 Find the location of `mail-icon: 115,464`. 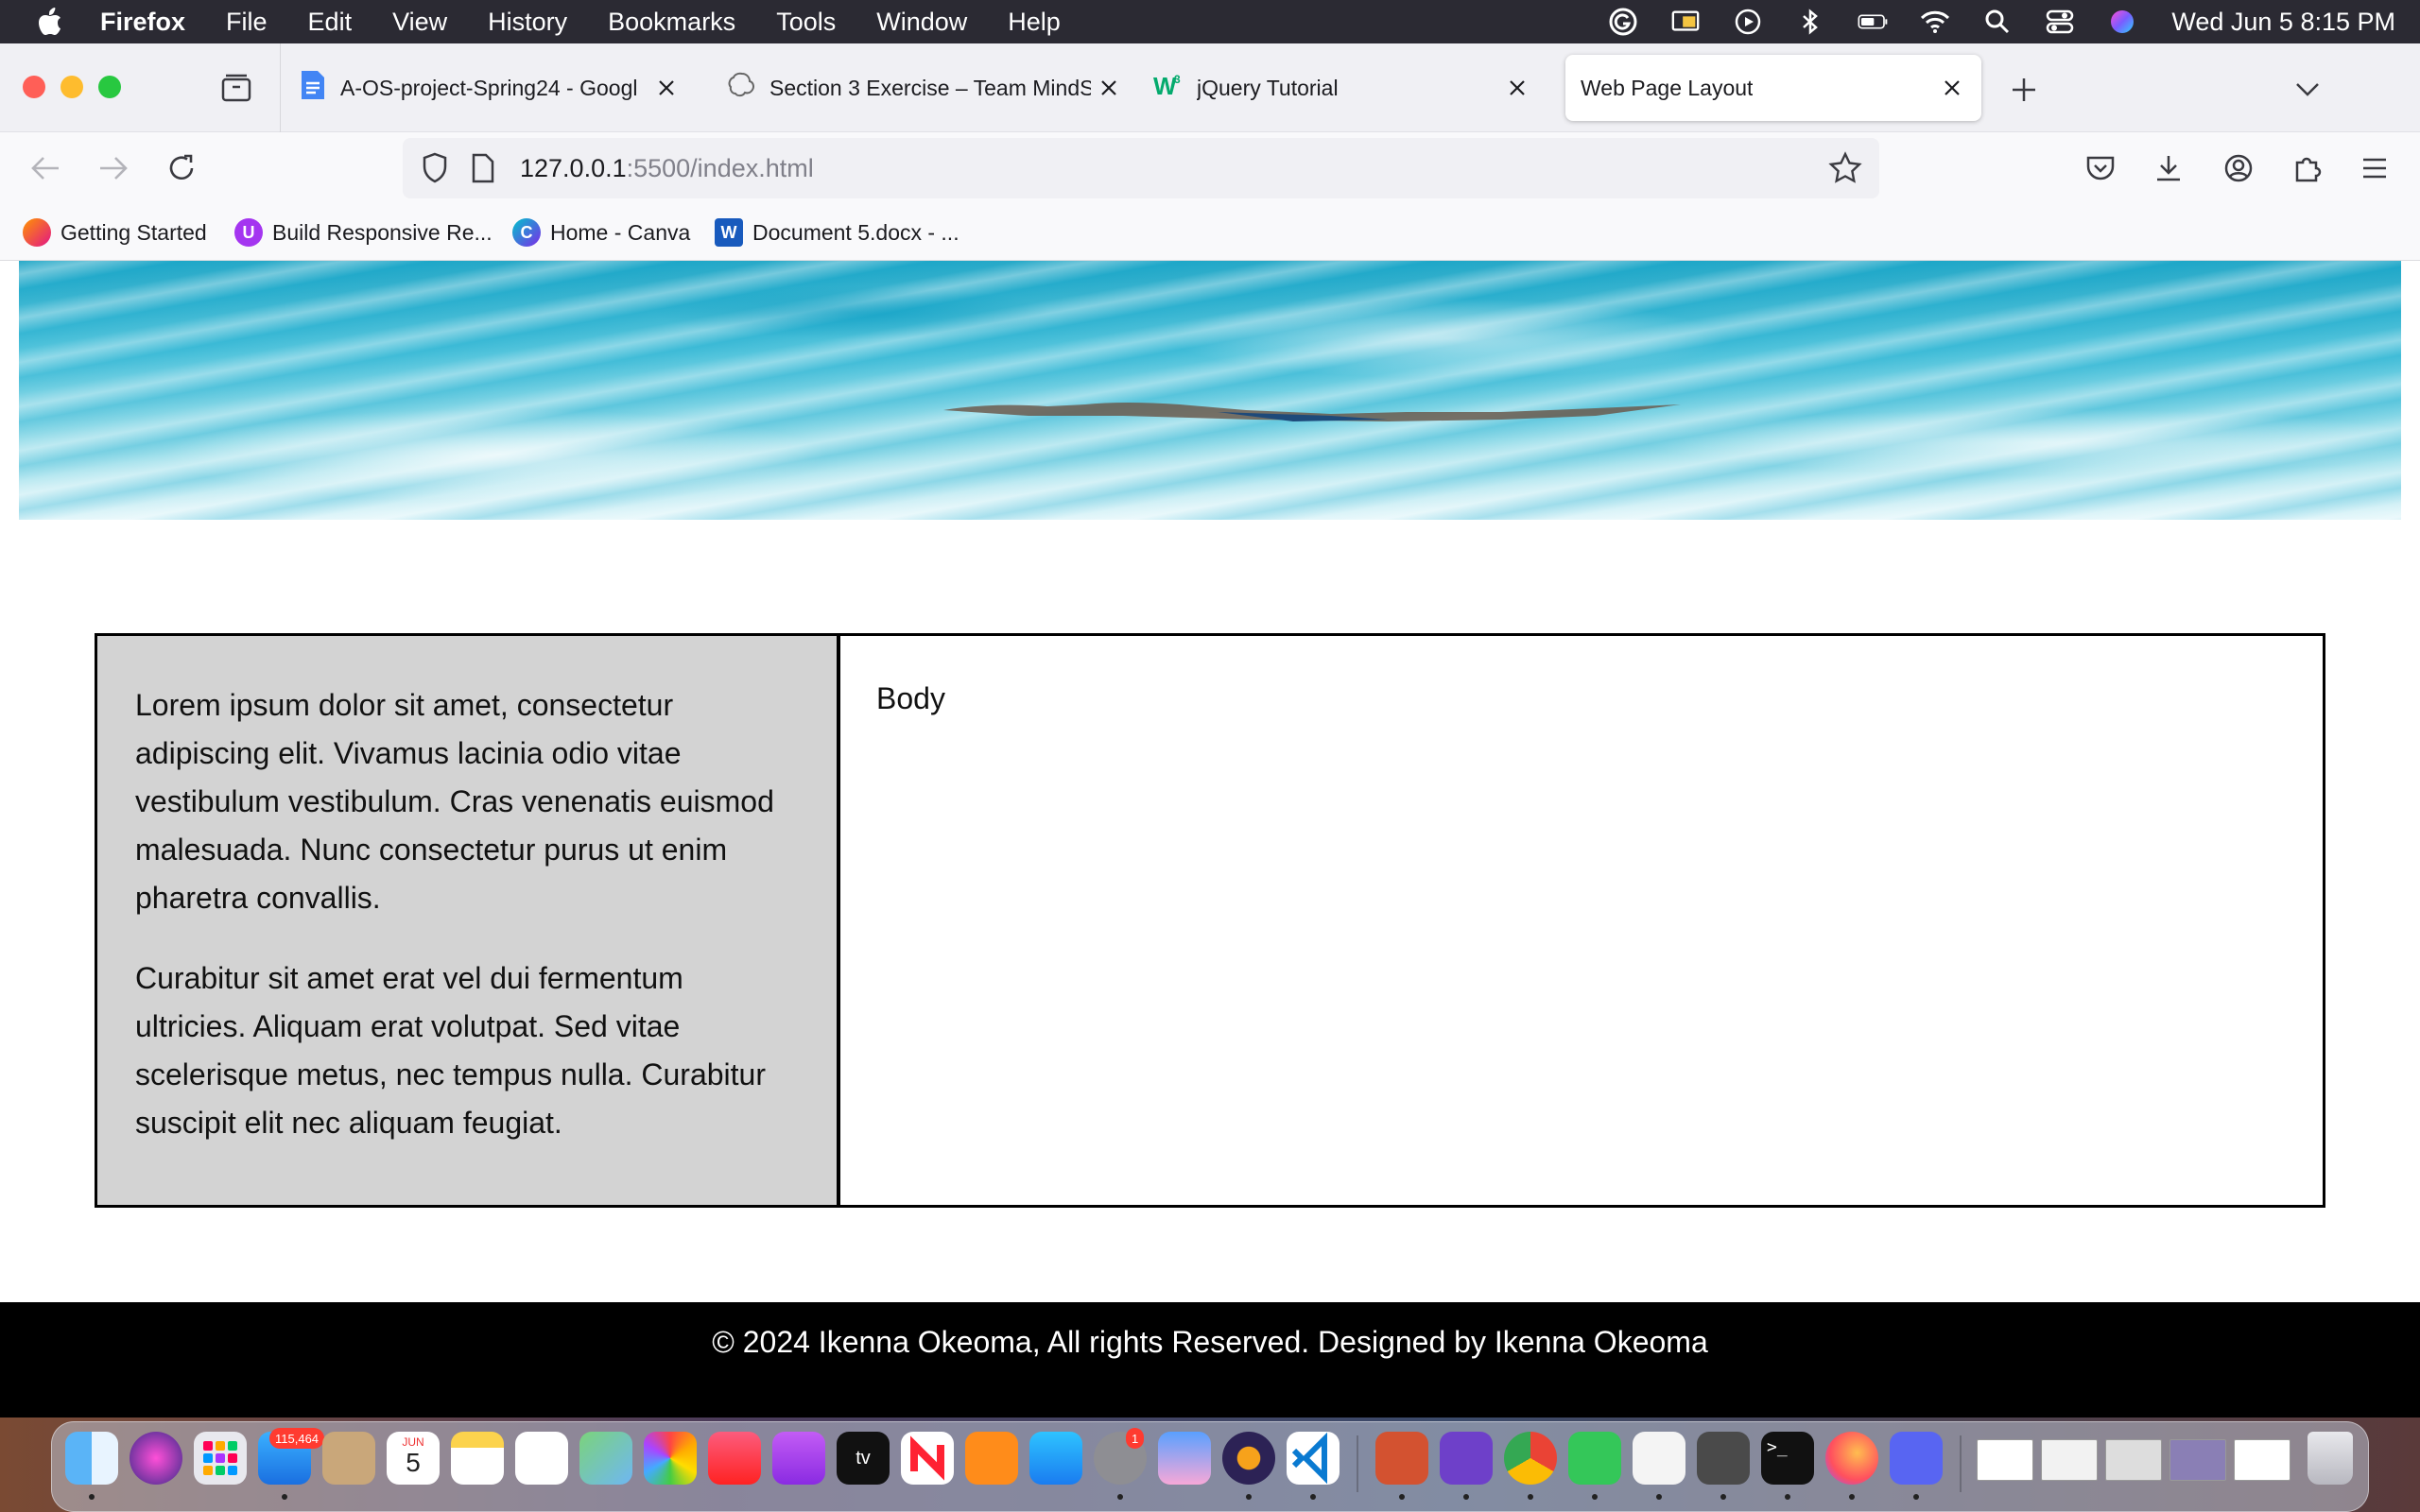

mail-icon: 115,464 is located at coordinates (291, 1456).